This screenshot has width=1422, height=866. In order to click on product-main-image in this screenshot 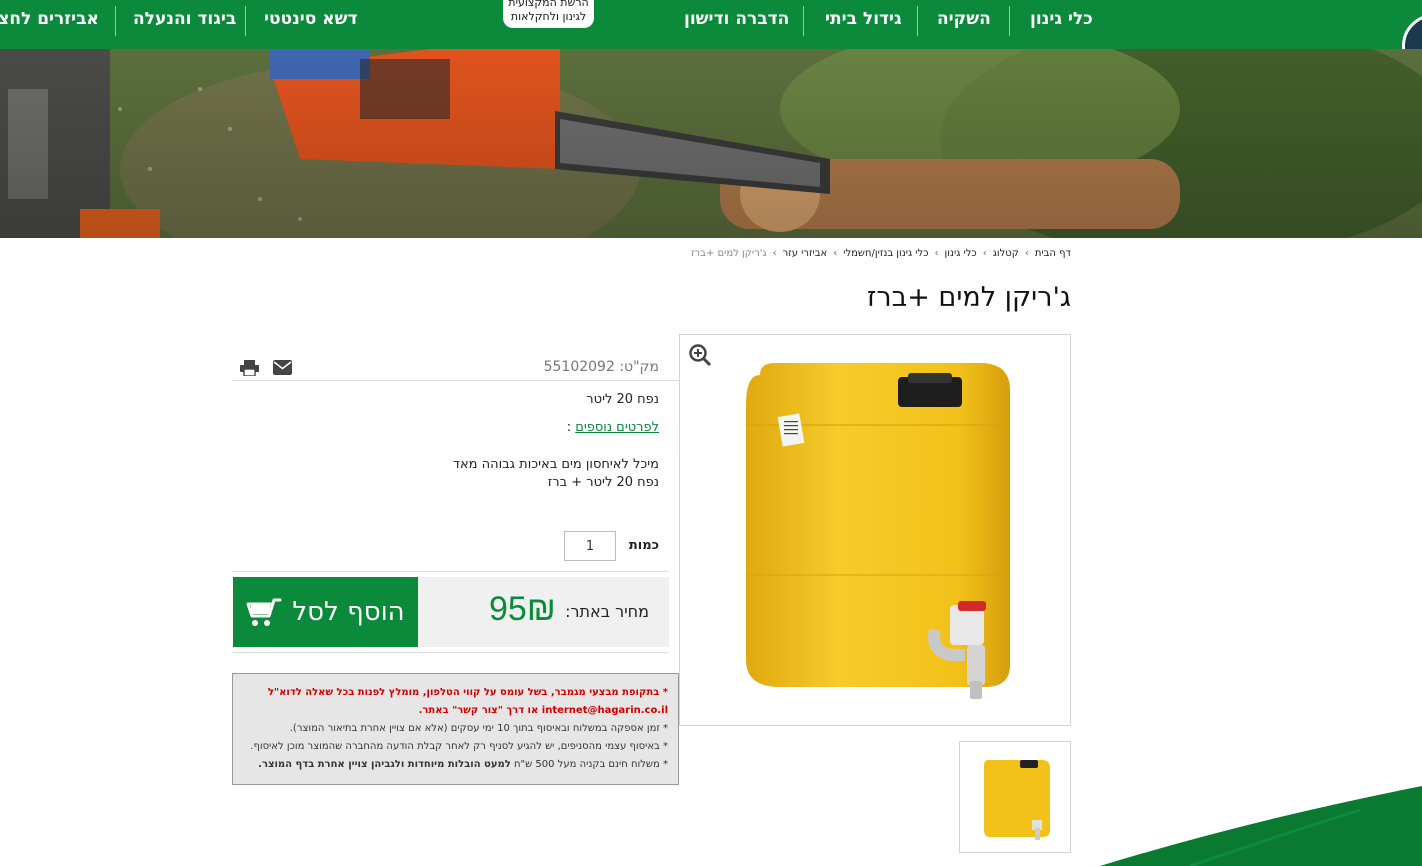, I will do `click(875, 530)`.